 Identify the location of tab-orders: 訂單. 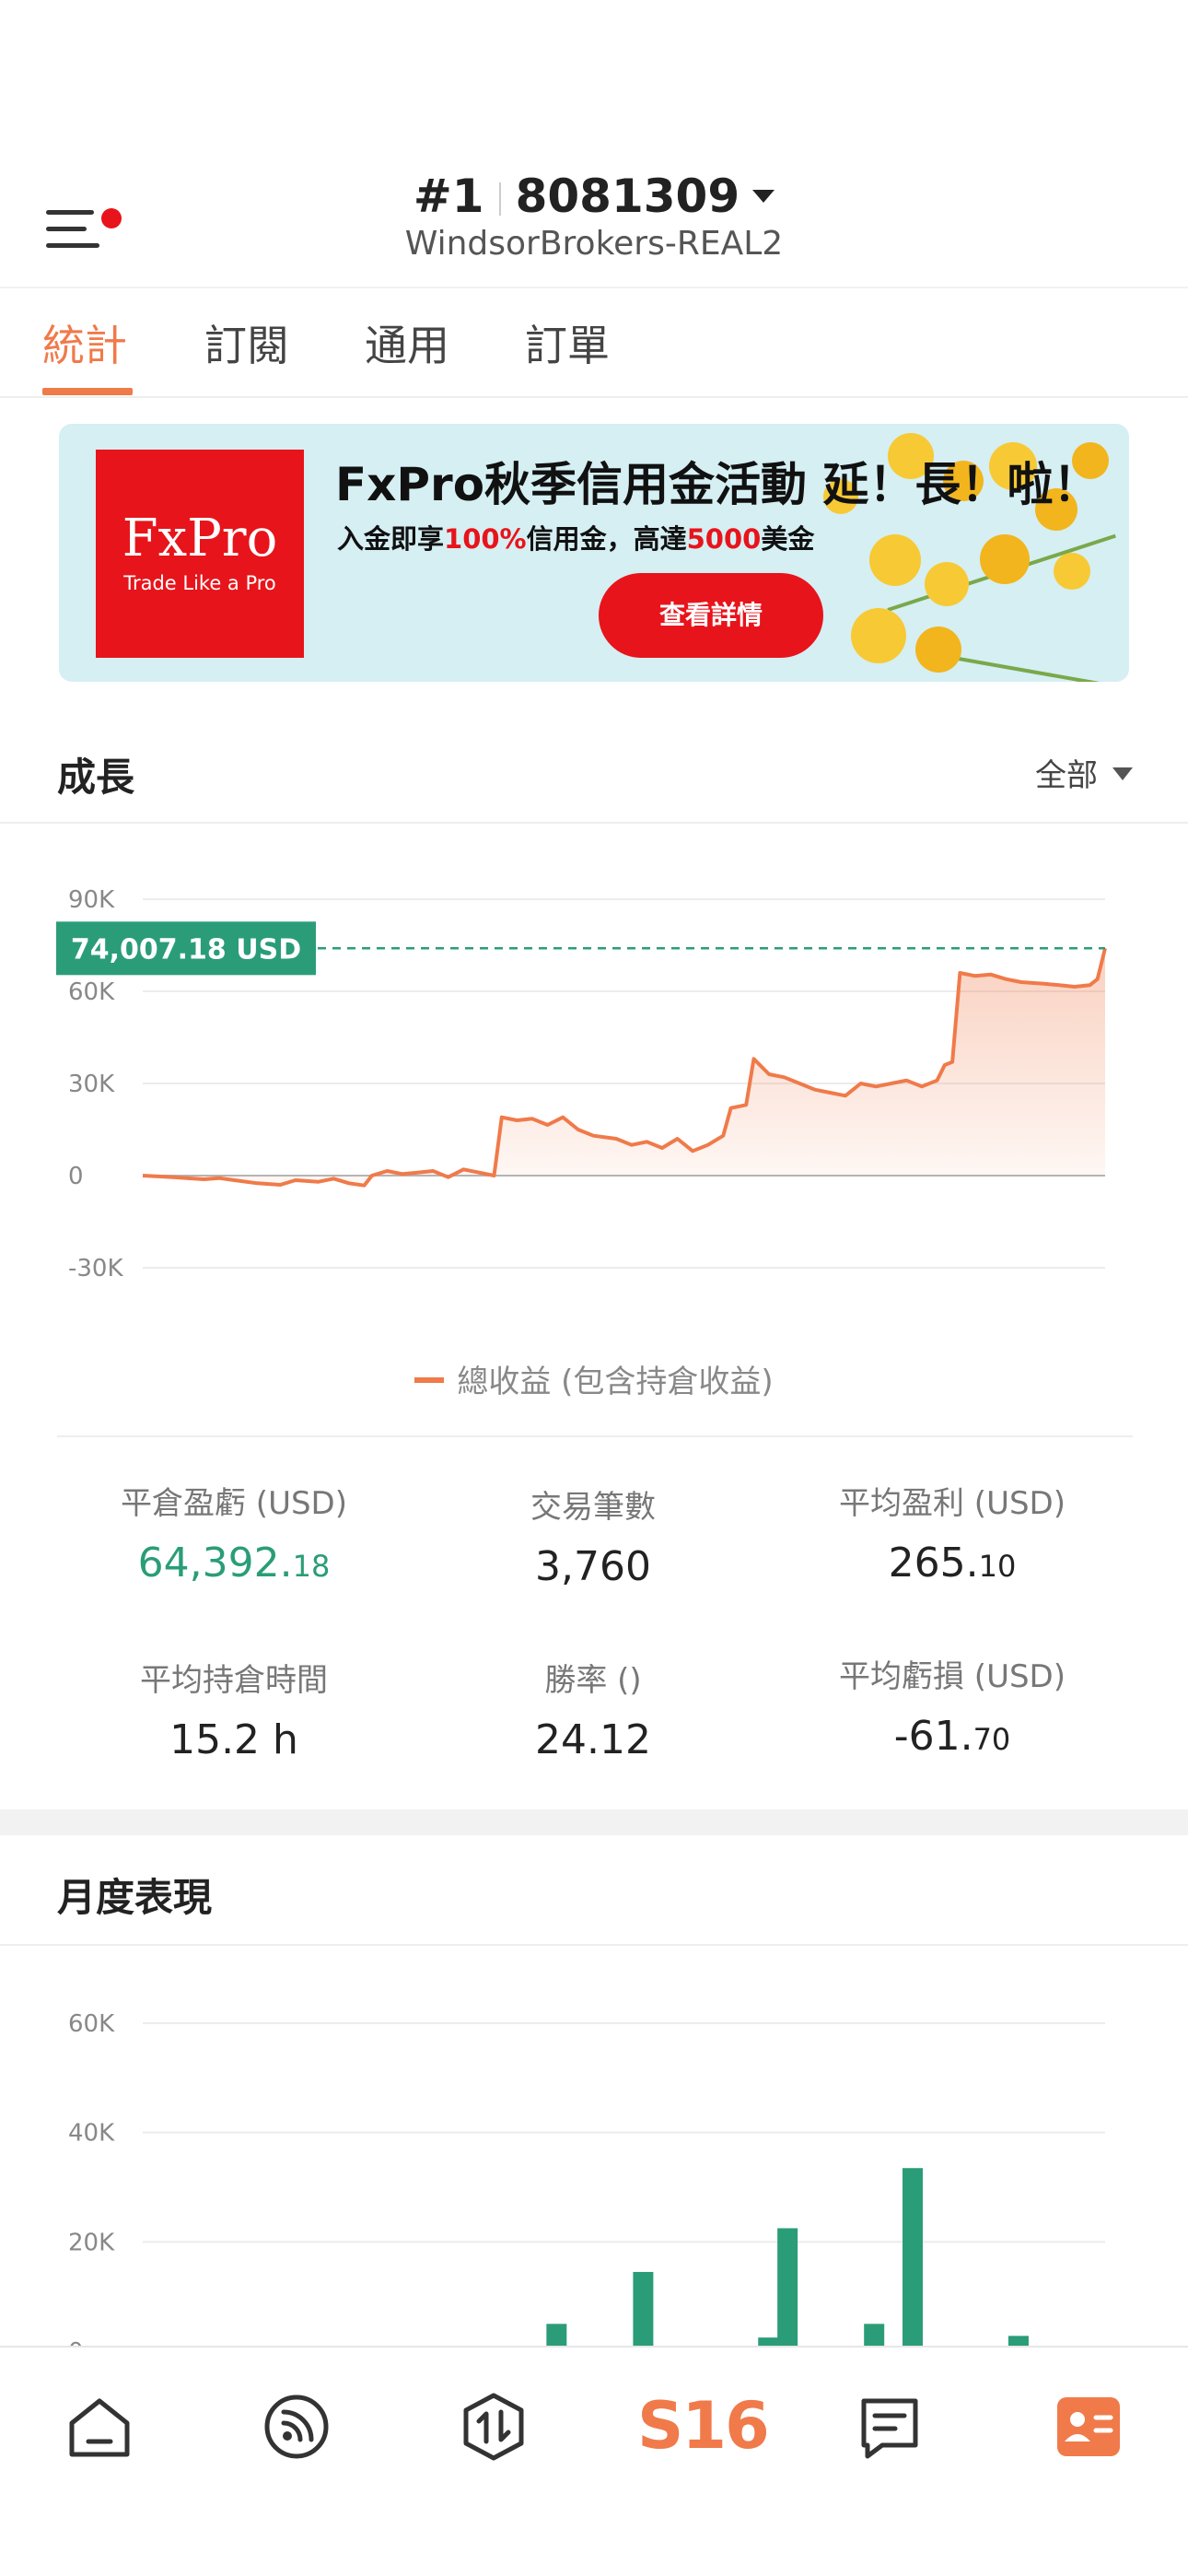
(567, 342).